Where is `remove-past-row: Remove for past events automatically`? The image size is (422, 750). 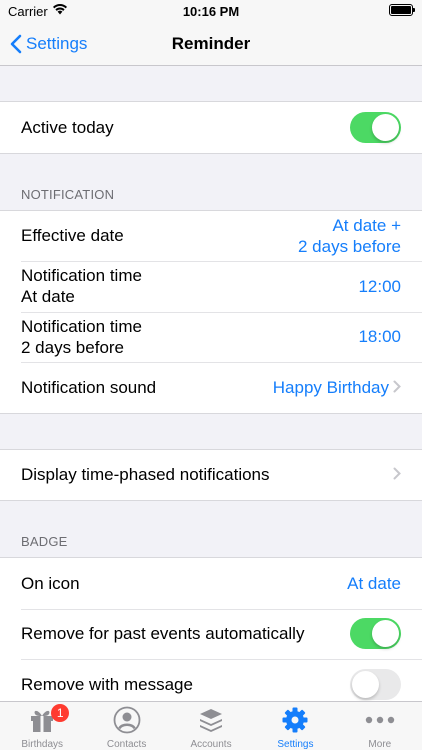 remove-past-row: Remove for past events automatically is located at coordinates (211, 634).